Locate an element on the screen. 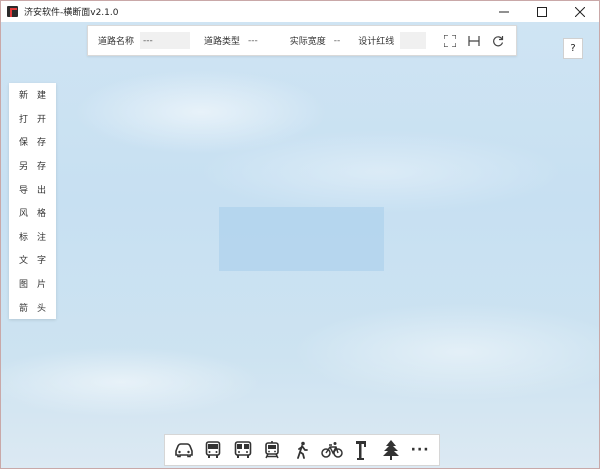  road-name-value: --- is located at coordinates (148, 40).